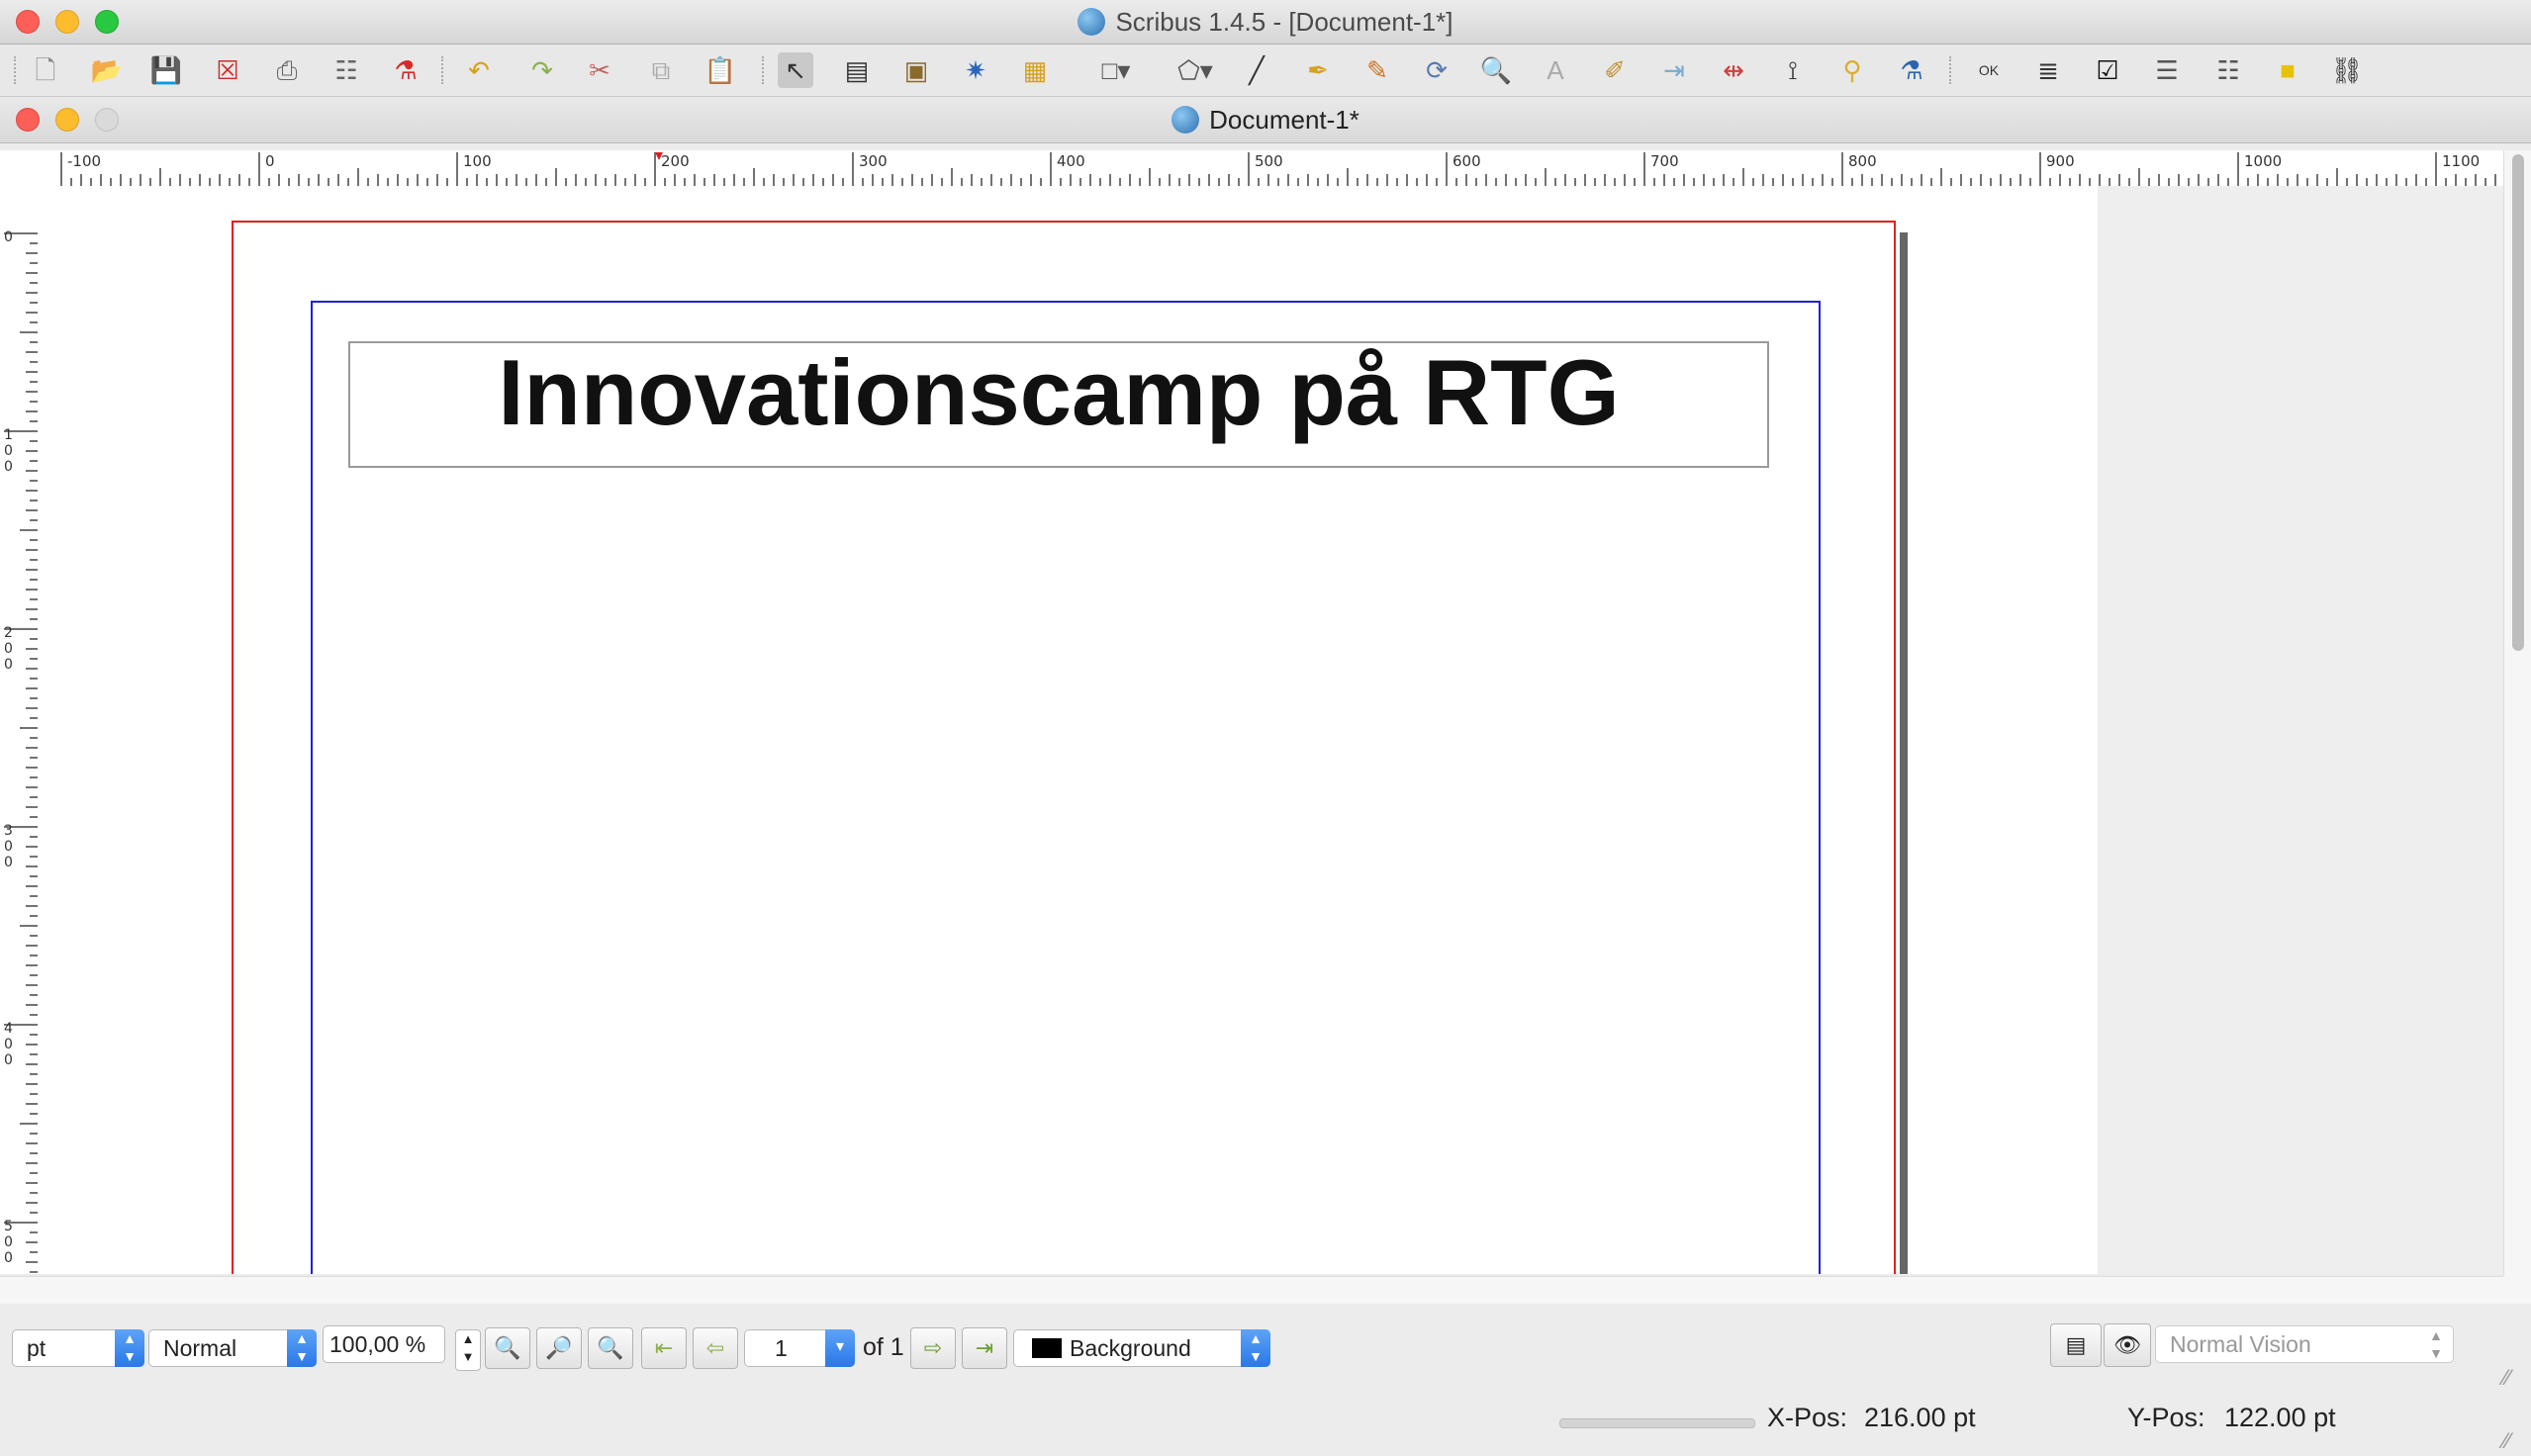 The width and height of the screenshot is (2531, 1456). Describe the element at coordinates (2107, 70) in the screenshot. I see `pdf-check-box-icon: ☑` at that location.